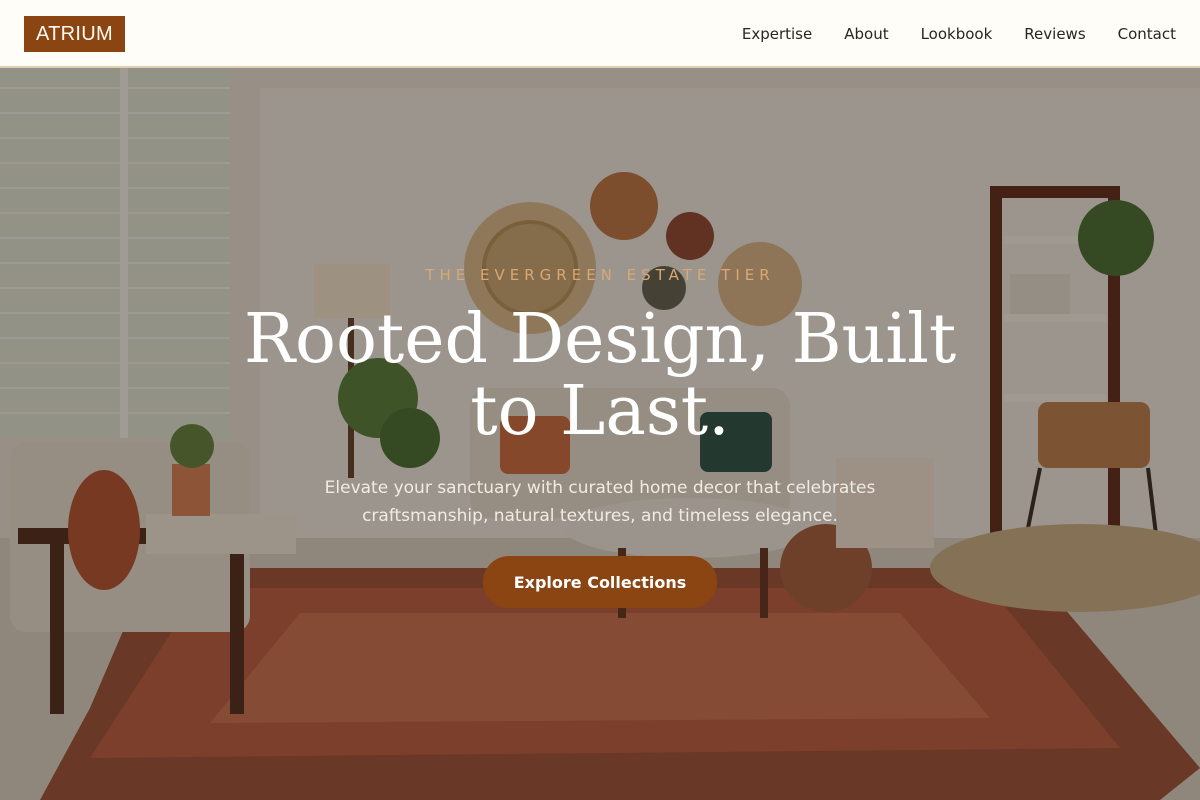 The width and height of the screenshot is (1200, 800). I want to click on hero-title: Rooted Design, Built to Last., so click(600, 375).